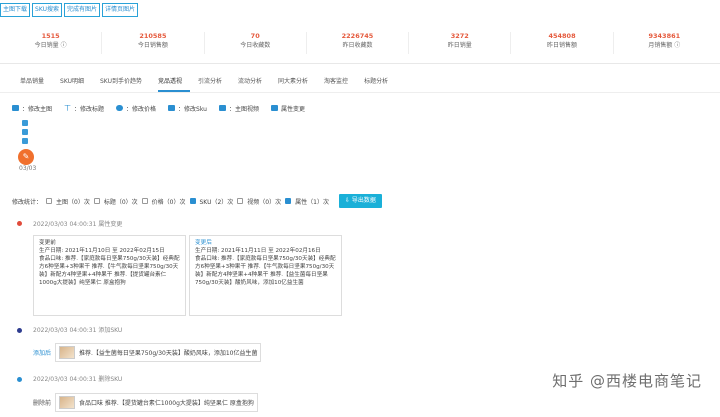 This screenshot has width=720, height=417. Describe the element at coordinates (562, 36) in the screenshot. I see `stat-value: 454808` at that location.